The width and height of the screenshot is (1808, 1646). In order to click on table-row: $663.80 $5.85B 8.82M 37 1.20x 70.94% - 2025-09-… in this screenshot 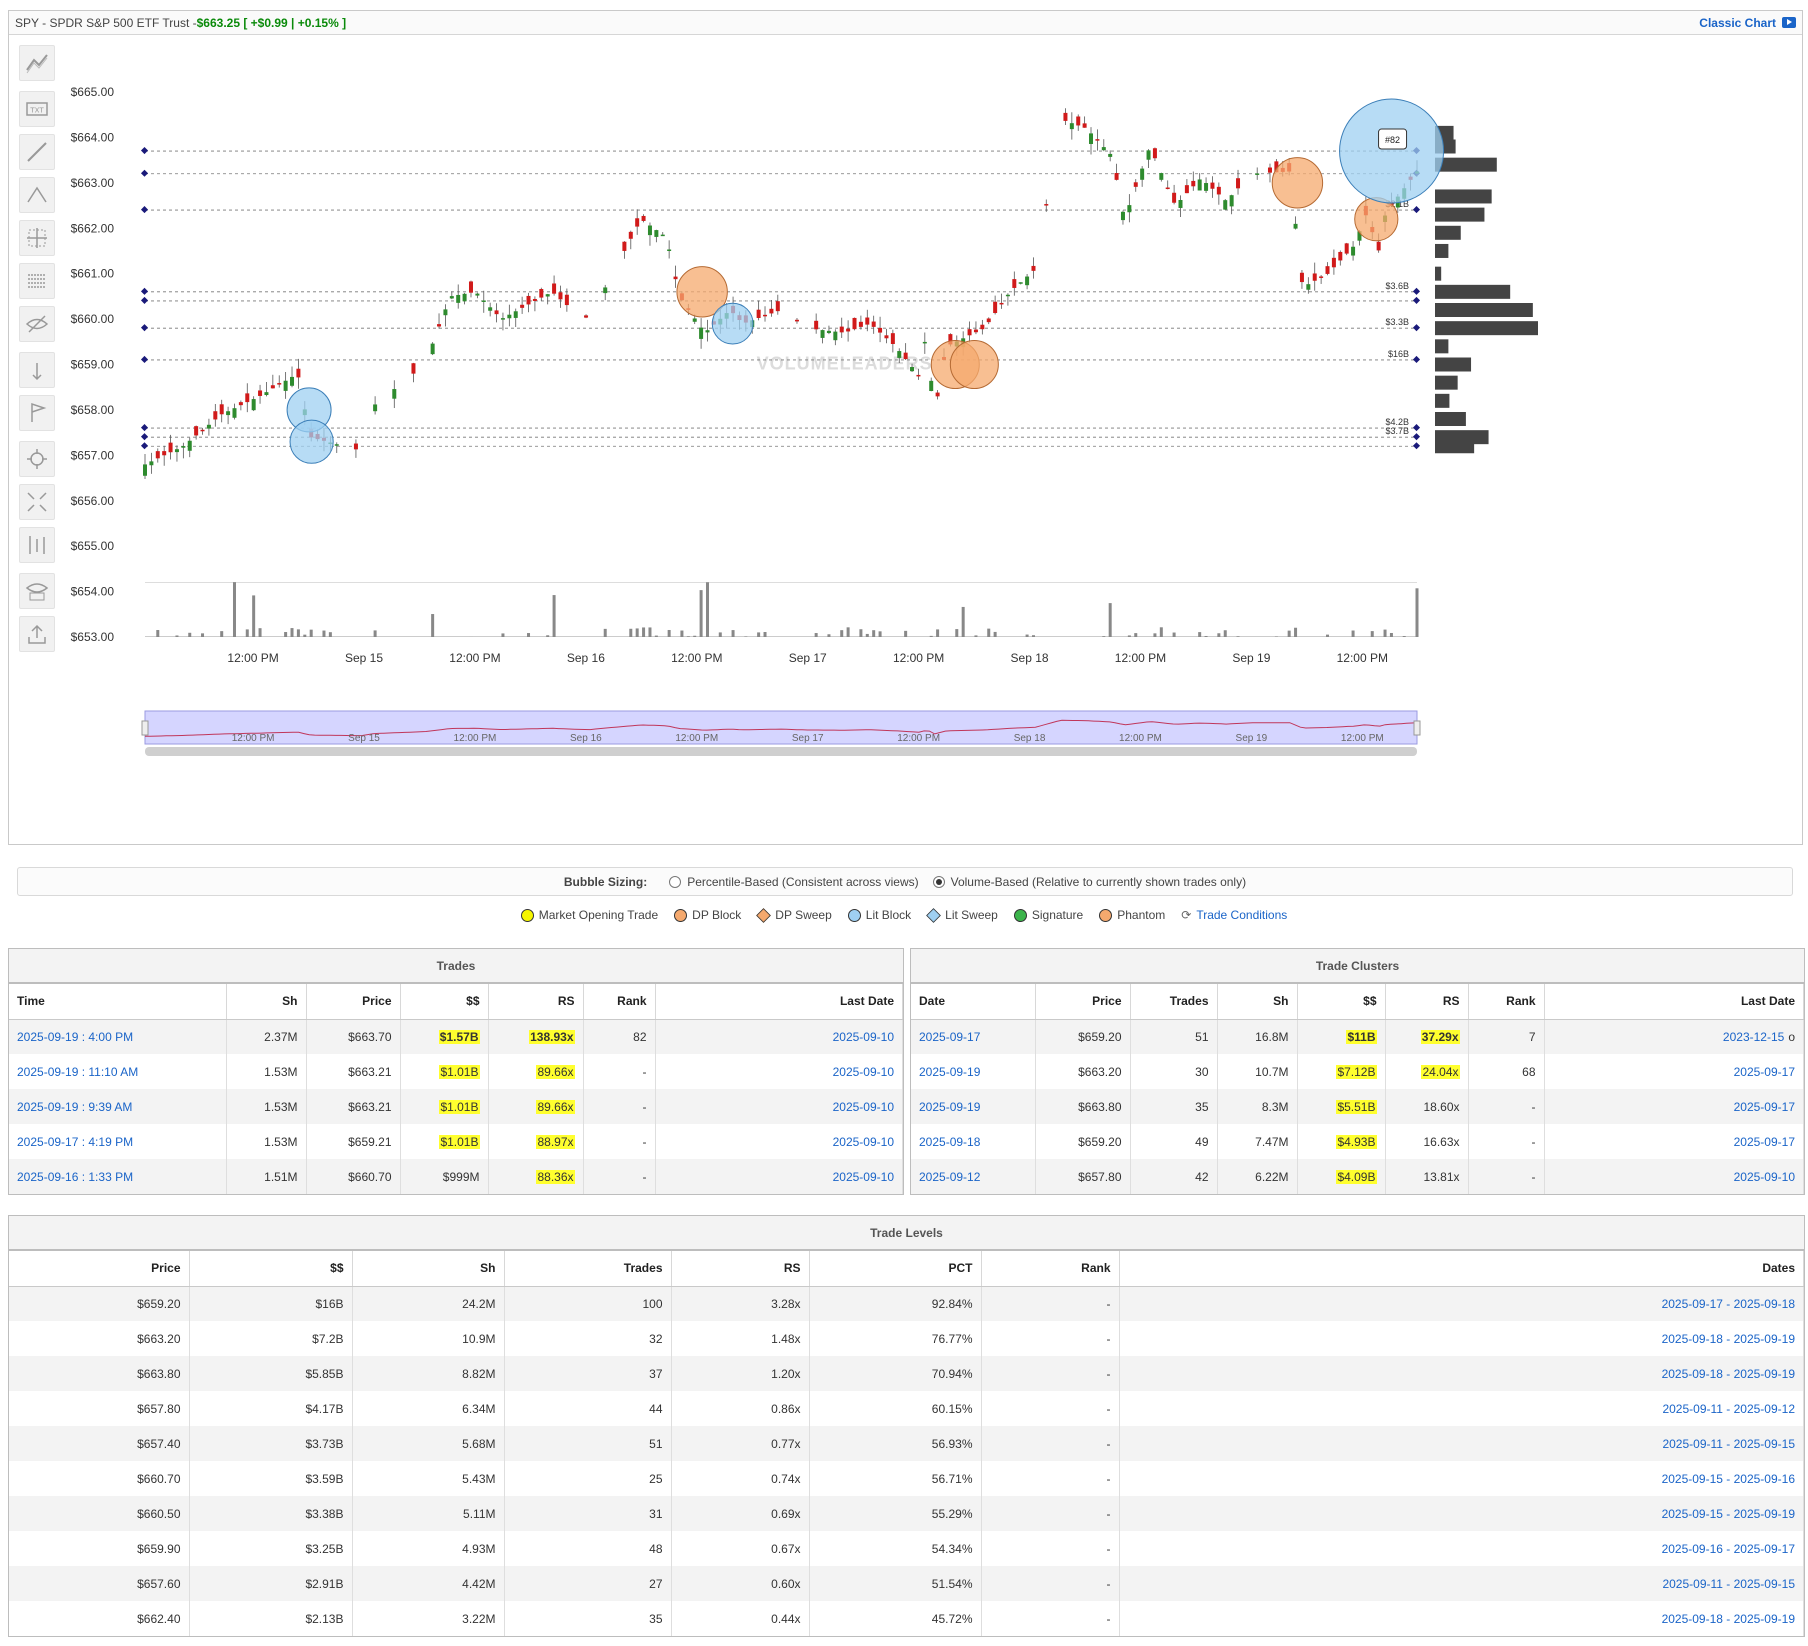, I will do `click(906, 1373)`.